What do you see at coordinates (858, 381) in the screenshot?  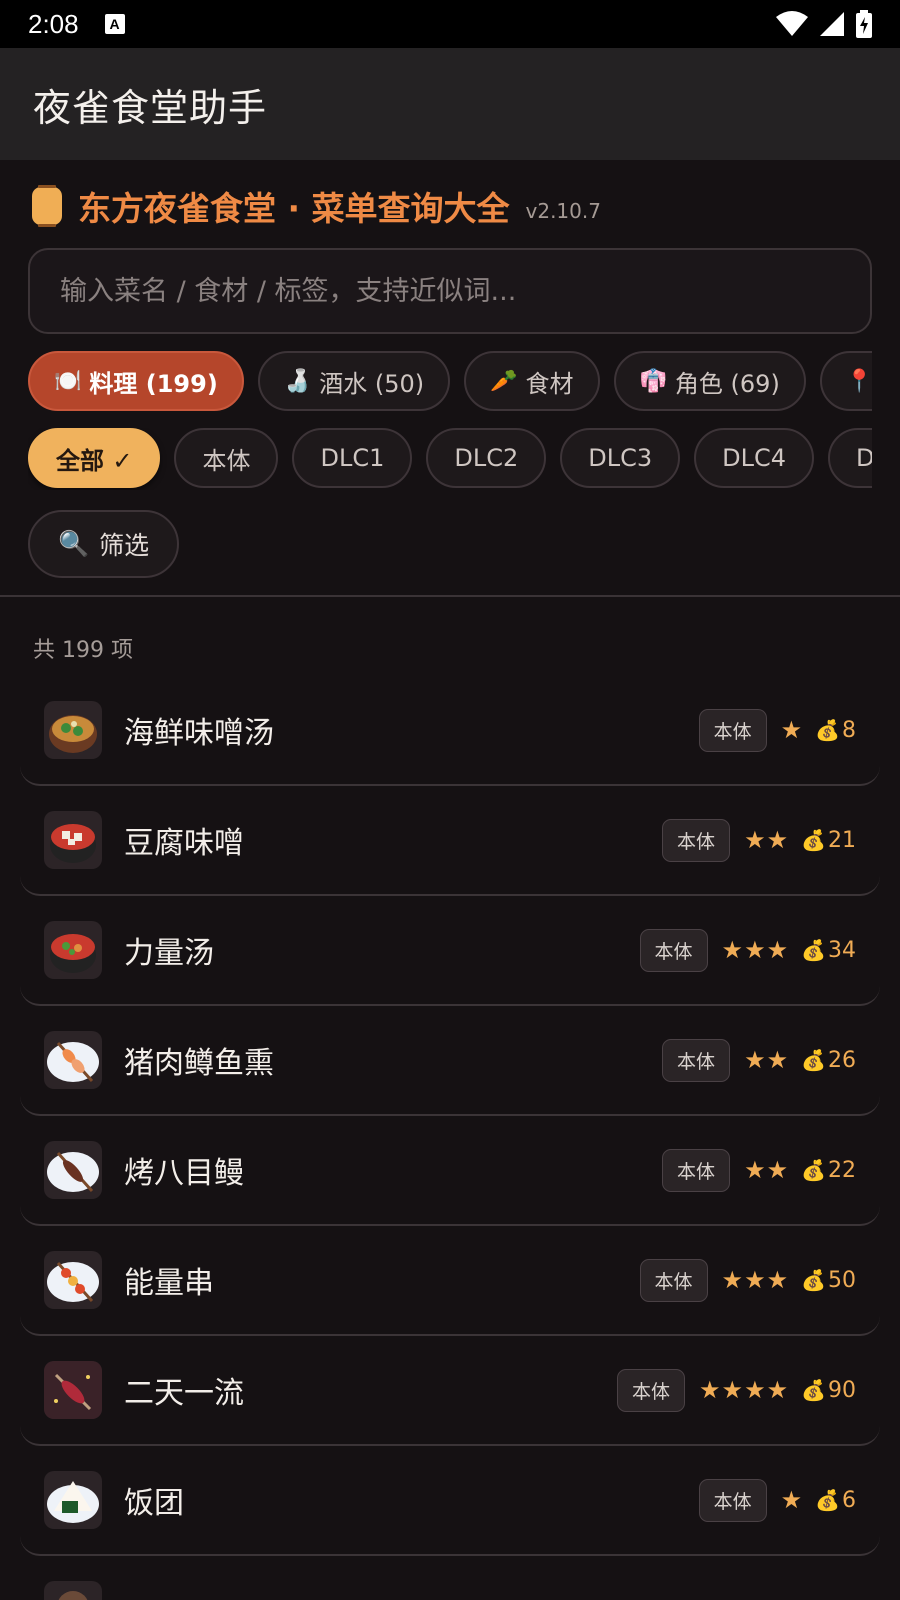 I see `pin-icon: 📍` at bounding box center [858, 381].